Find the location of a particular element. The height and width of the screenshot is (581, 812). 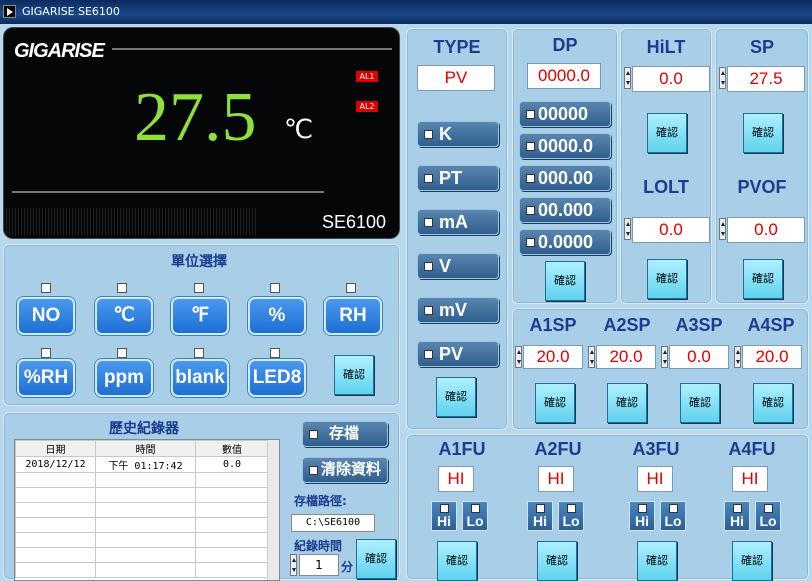

a4fu-lo-checkbox is located at coordinates (768, 508).